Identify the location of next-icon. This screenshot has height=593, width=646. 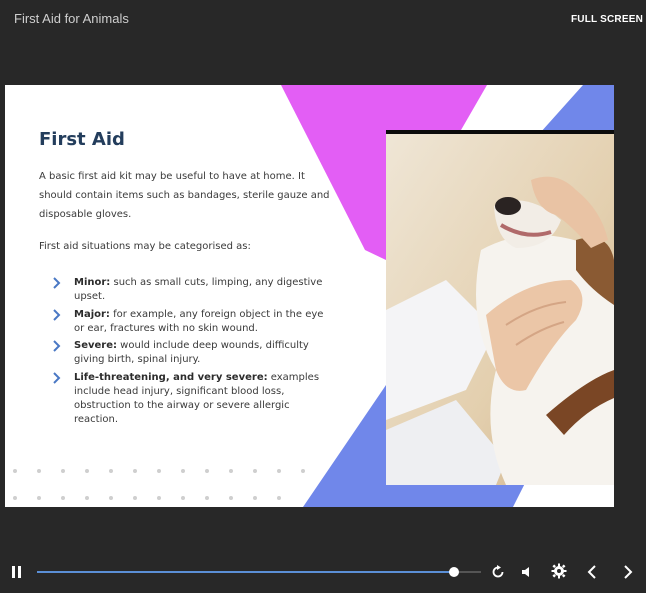
(628, 572).